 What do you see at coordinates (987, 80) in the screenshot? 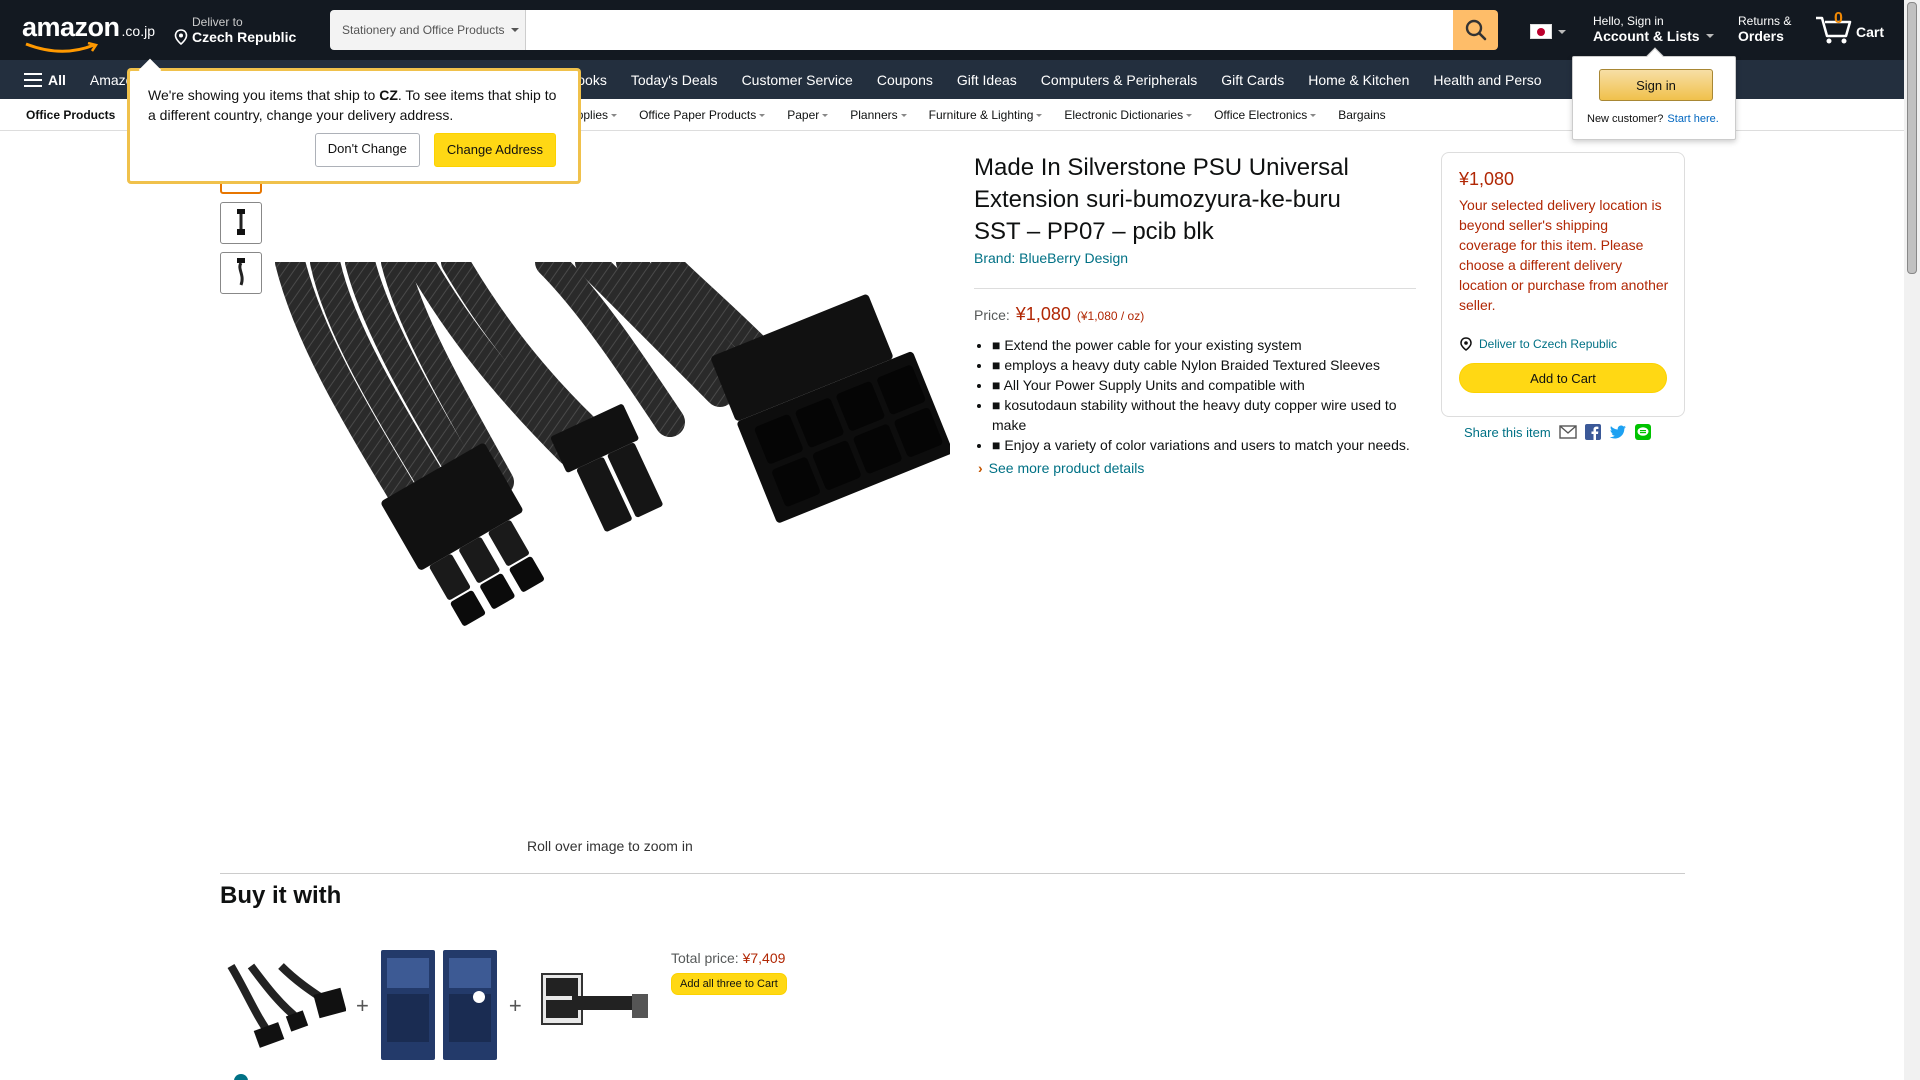
I see `nav-item-gift-ideas: Gift Ideas` at bounding box center [987, 80].